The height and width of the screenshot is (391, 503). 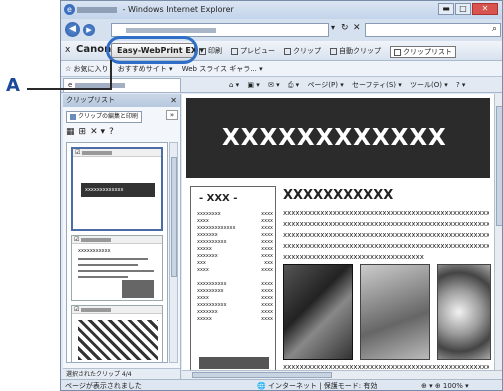 What do you see at coordinates (97, 152) in the screenshot?
I see `clip-title-blur` at bounding box center [97, 152].